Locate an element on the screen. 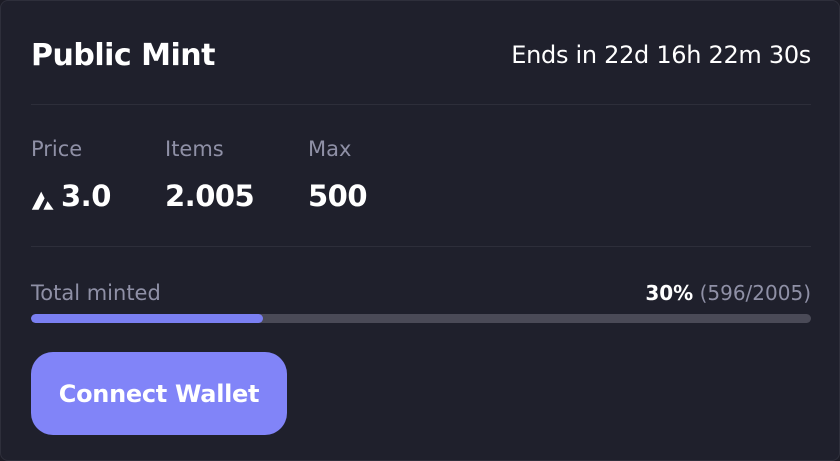 The image size is (840, 461). stat-items: Items 2.005 is located at coordinates (236, 175).